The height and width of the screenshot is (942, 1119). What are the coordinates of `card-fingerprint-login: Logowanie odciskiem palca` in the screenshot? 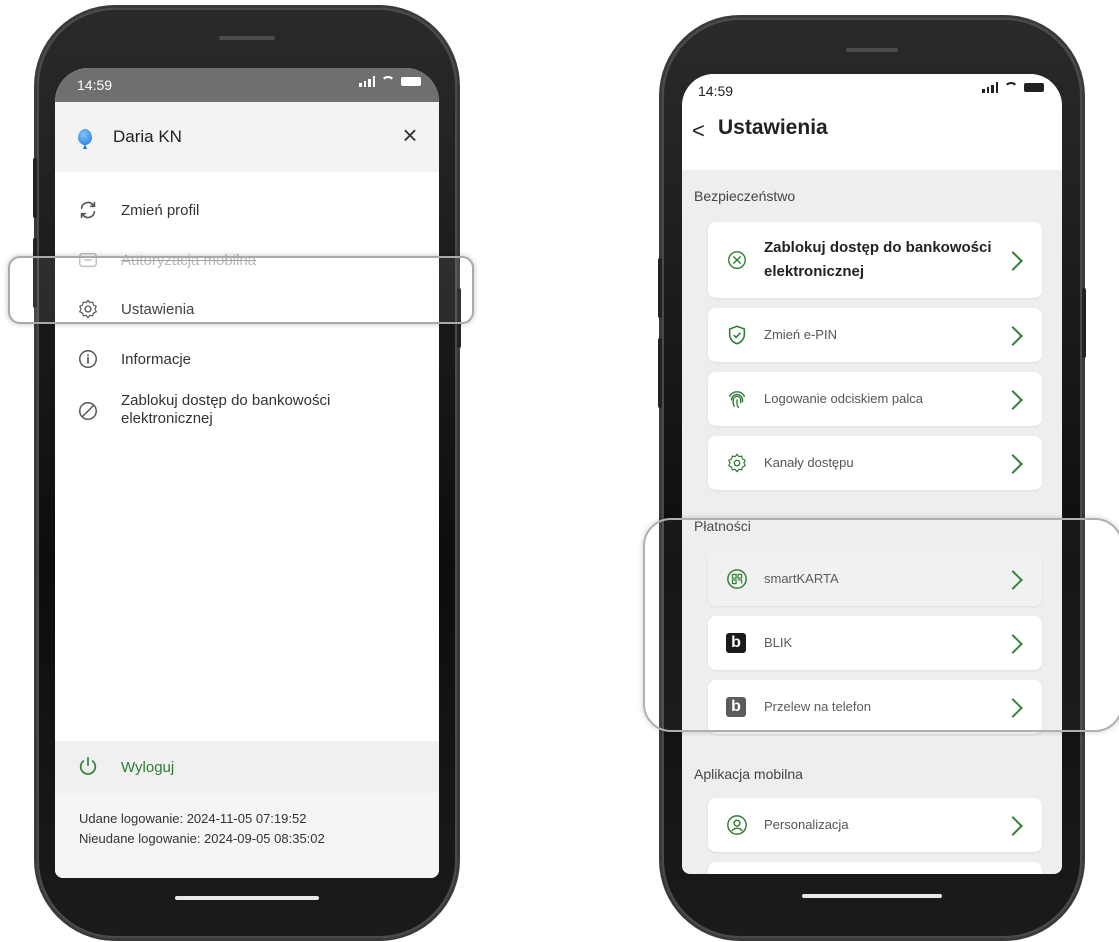 It's located at (875, 399).